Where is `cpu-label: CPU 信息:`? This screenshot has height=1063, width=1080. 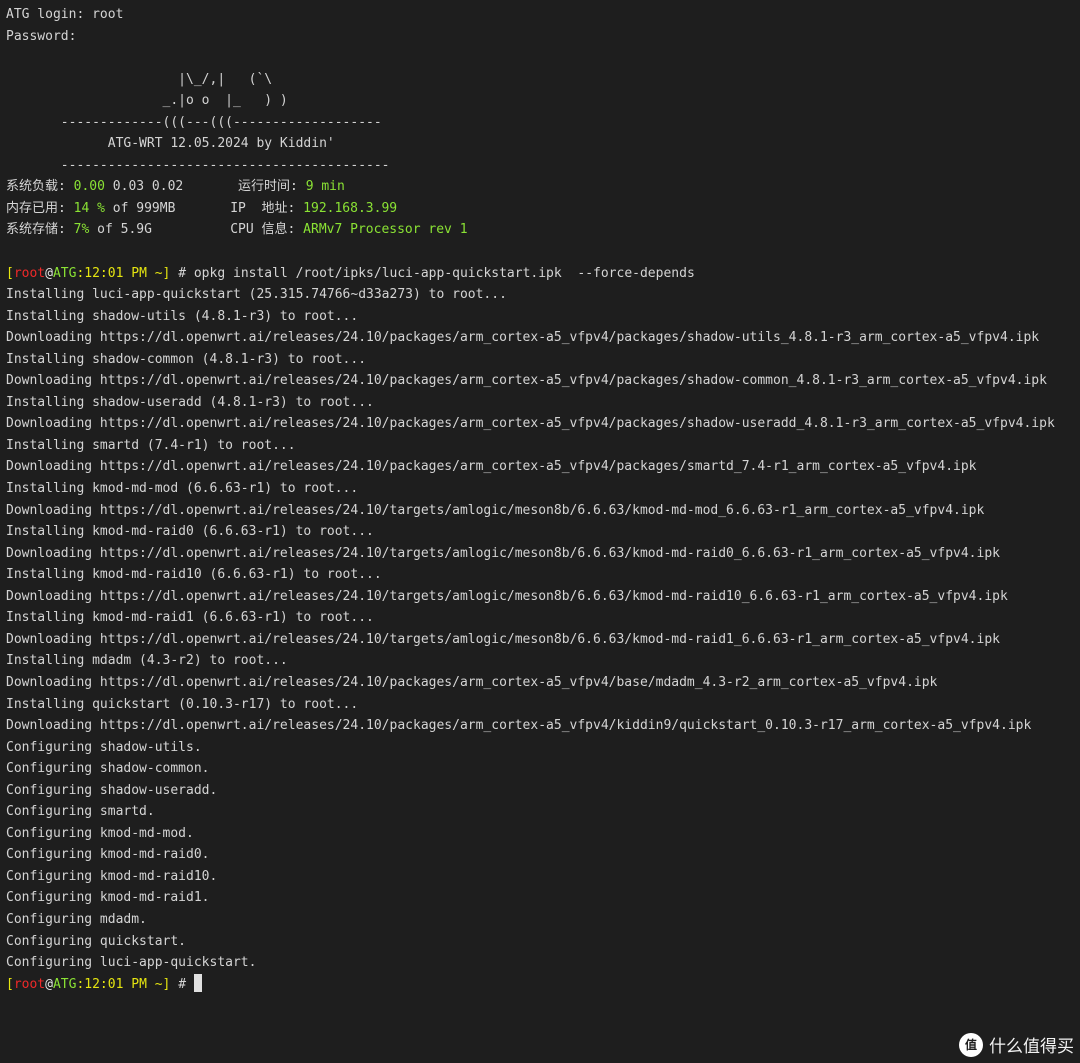 cpu-label: CPU 信息: is located at coordinates (267, 230).